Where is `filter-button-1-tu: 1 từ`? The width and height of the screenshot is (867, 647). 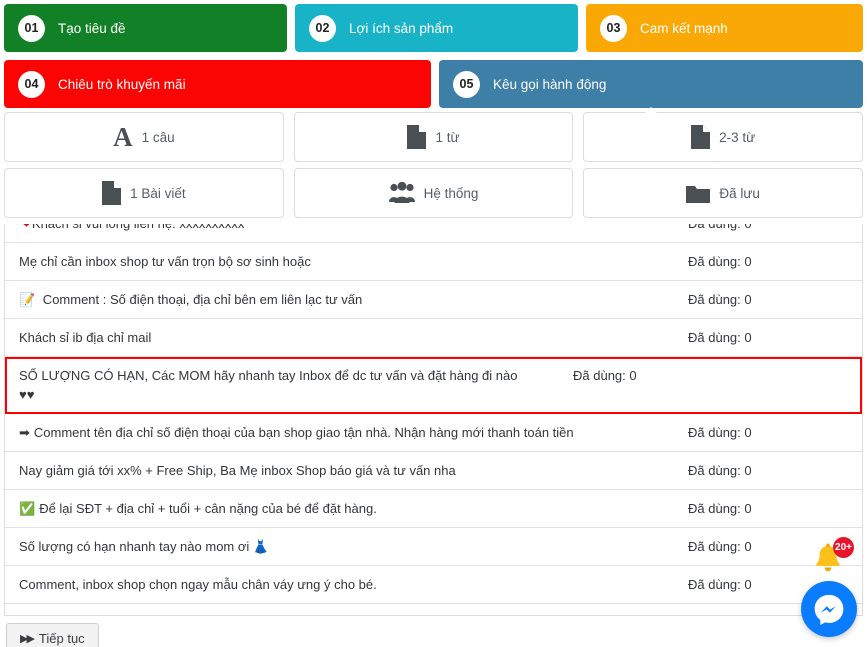 filter-button-1-tu: 1 từ is located at coordinates (433, 137).